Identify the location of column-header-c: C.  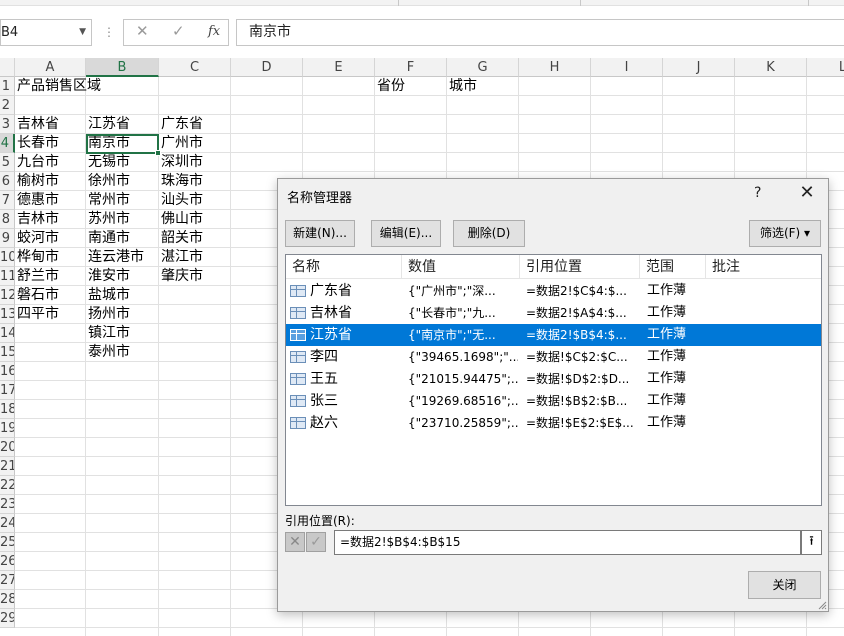
(195, 67).